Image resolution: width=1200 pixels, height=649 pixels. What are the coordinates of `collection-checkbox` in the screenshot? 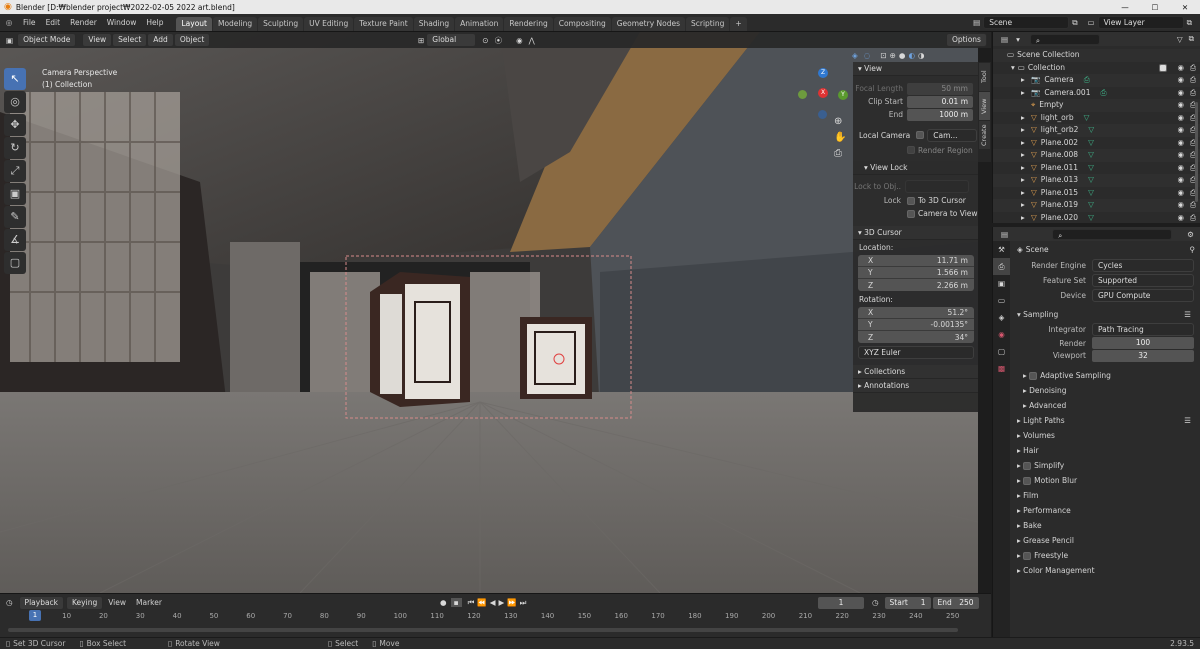 It's located at (1163, 67).